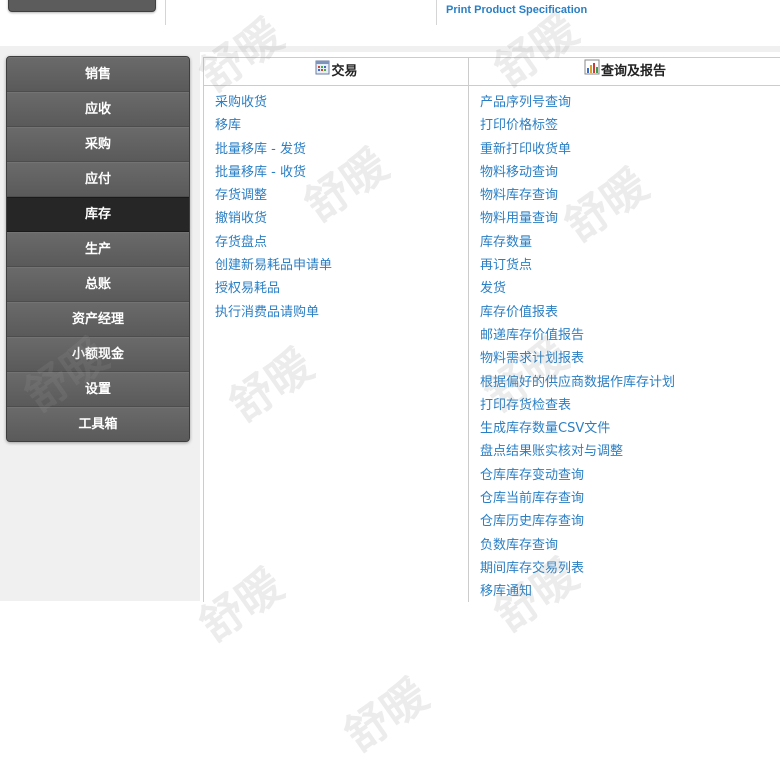 The width and height of the screenshot is (780, 763). Describe the element at coordinates (630, 475) in the screenshot. I see `report-link: 仓库库存变动查询` at that location.